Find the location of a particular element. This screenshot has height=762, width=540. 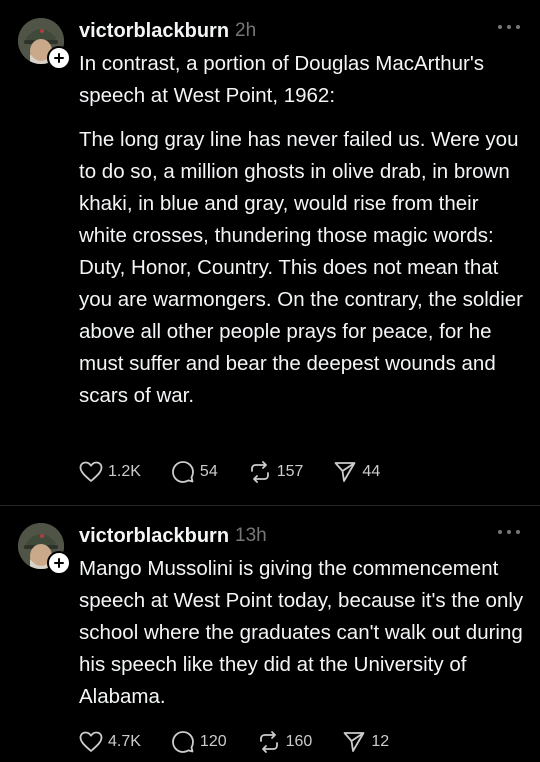

share-button: 12 is located at coordinates (365, 742).